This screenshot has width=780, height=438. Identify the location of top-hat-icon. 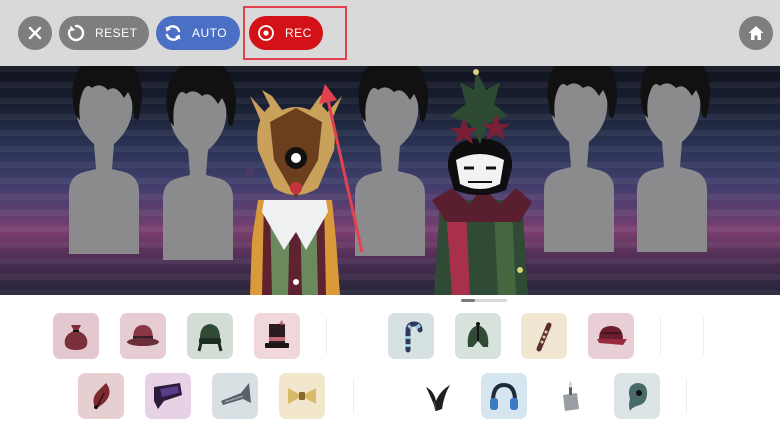
(277, 334).